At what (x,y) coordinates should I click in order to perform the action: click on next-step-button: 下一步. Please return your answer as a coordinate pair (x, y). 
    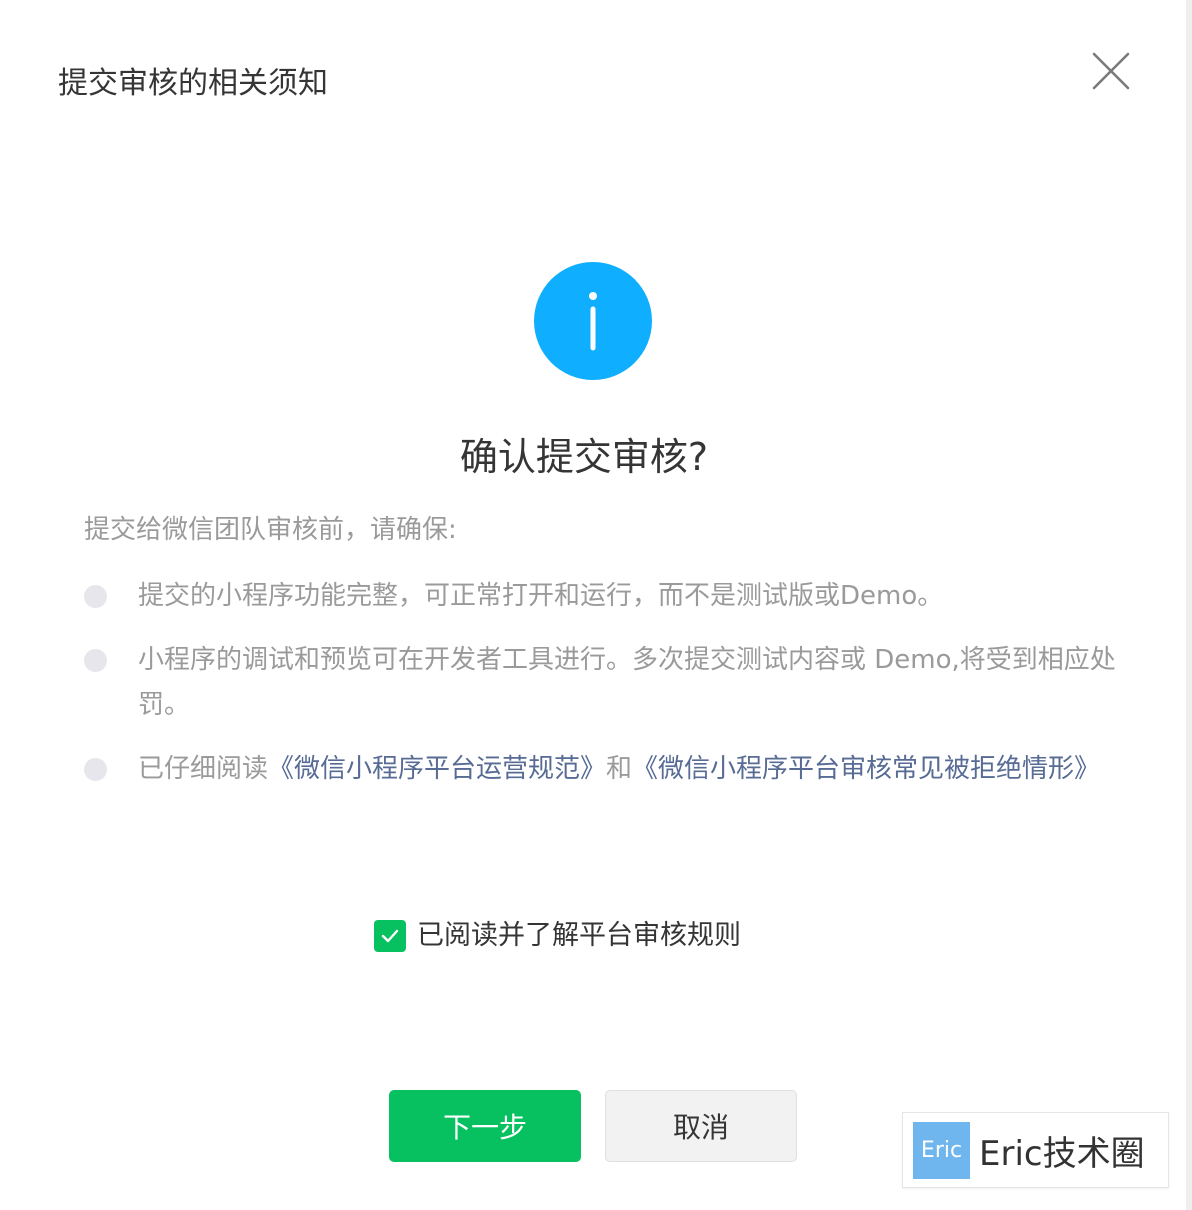
    Looking at the image, I should click on (485, 1126).